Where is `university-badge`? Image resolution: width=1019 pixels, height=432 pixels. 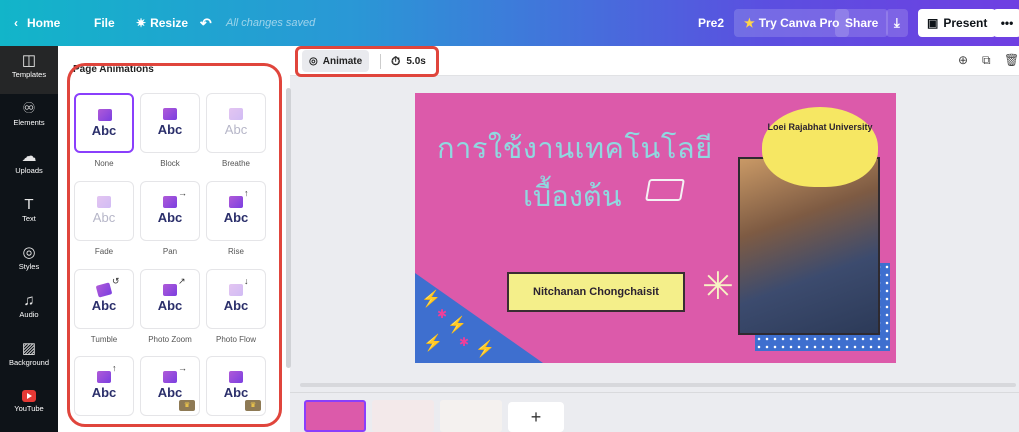 university-badge is located at coordinates (820, 147).